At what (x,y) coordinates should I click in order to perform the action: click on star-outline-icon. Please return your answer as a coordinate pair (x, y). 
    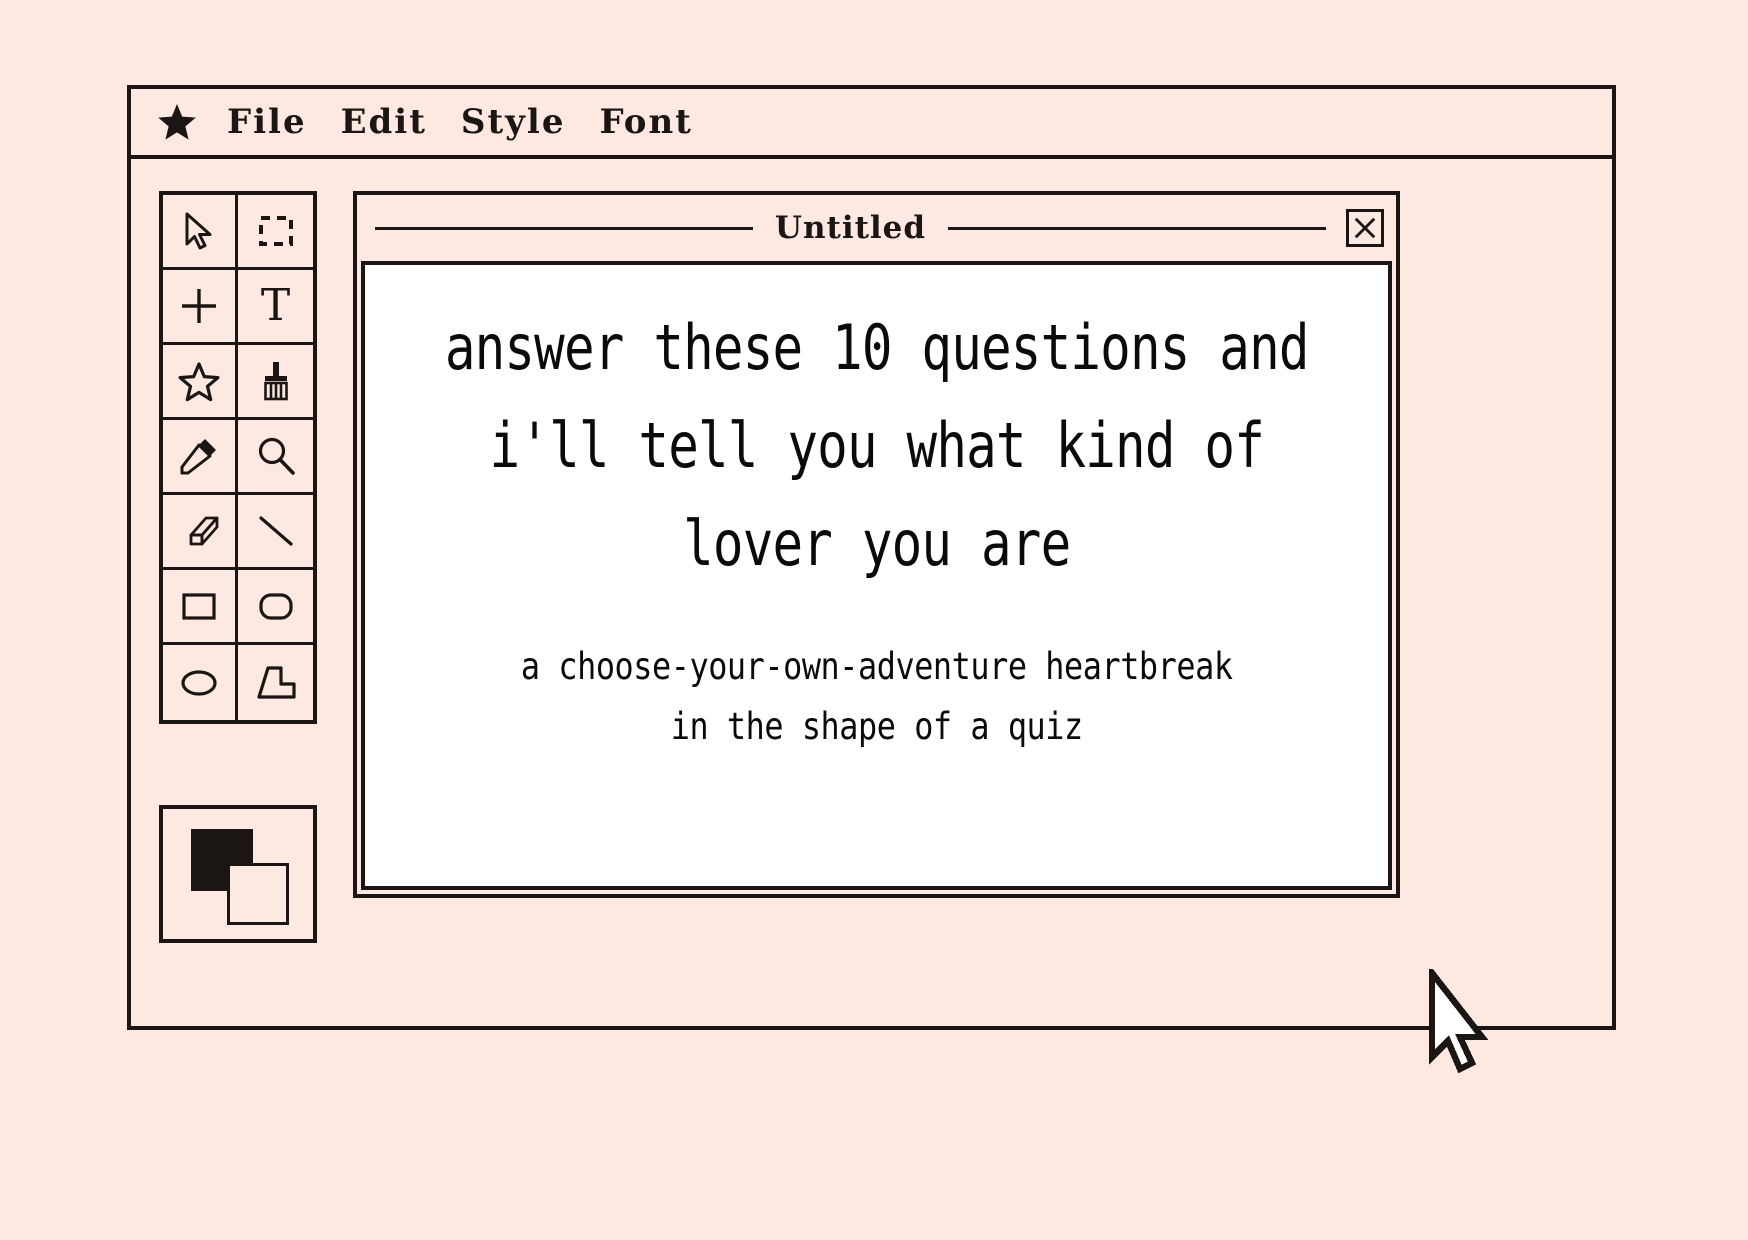
    Looking at the image, I should click on (199, 381).